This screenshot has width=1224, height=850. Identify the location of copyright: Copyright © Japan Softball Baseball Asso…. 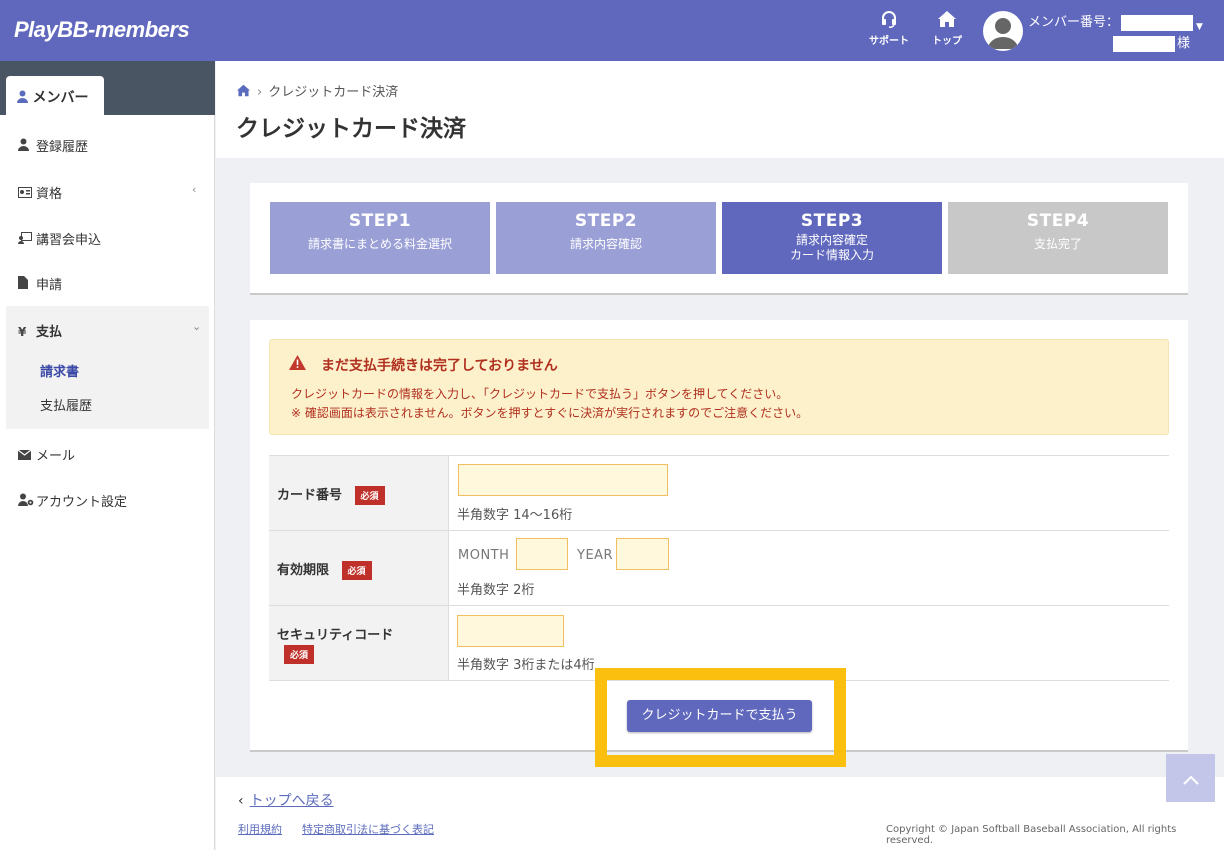
(1031, 835).